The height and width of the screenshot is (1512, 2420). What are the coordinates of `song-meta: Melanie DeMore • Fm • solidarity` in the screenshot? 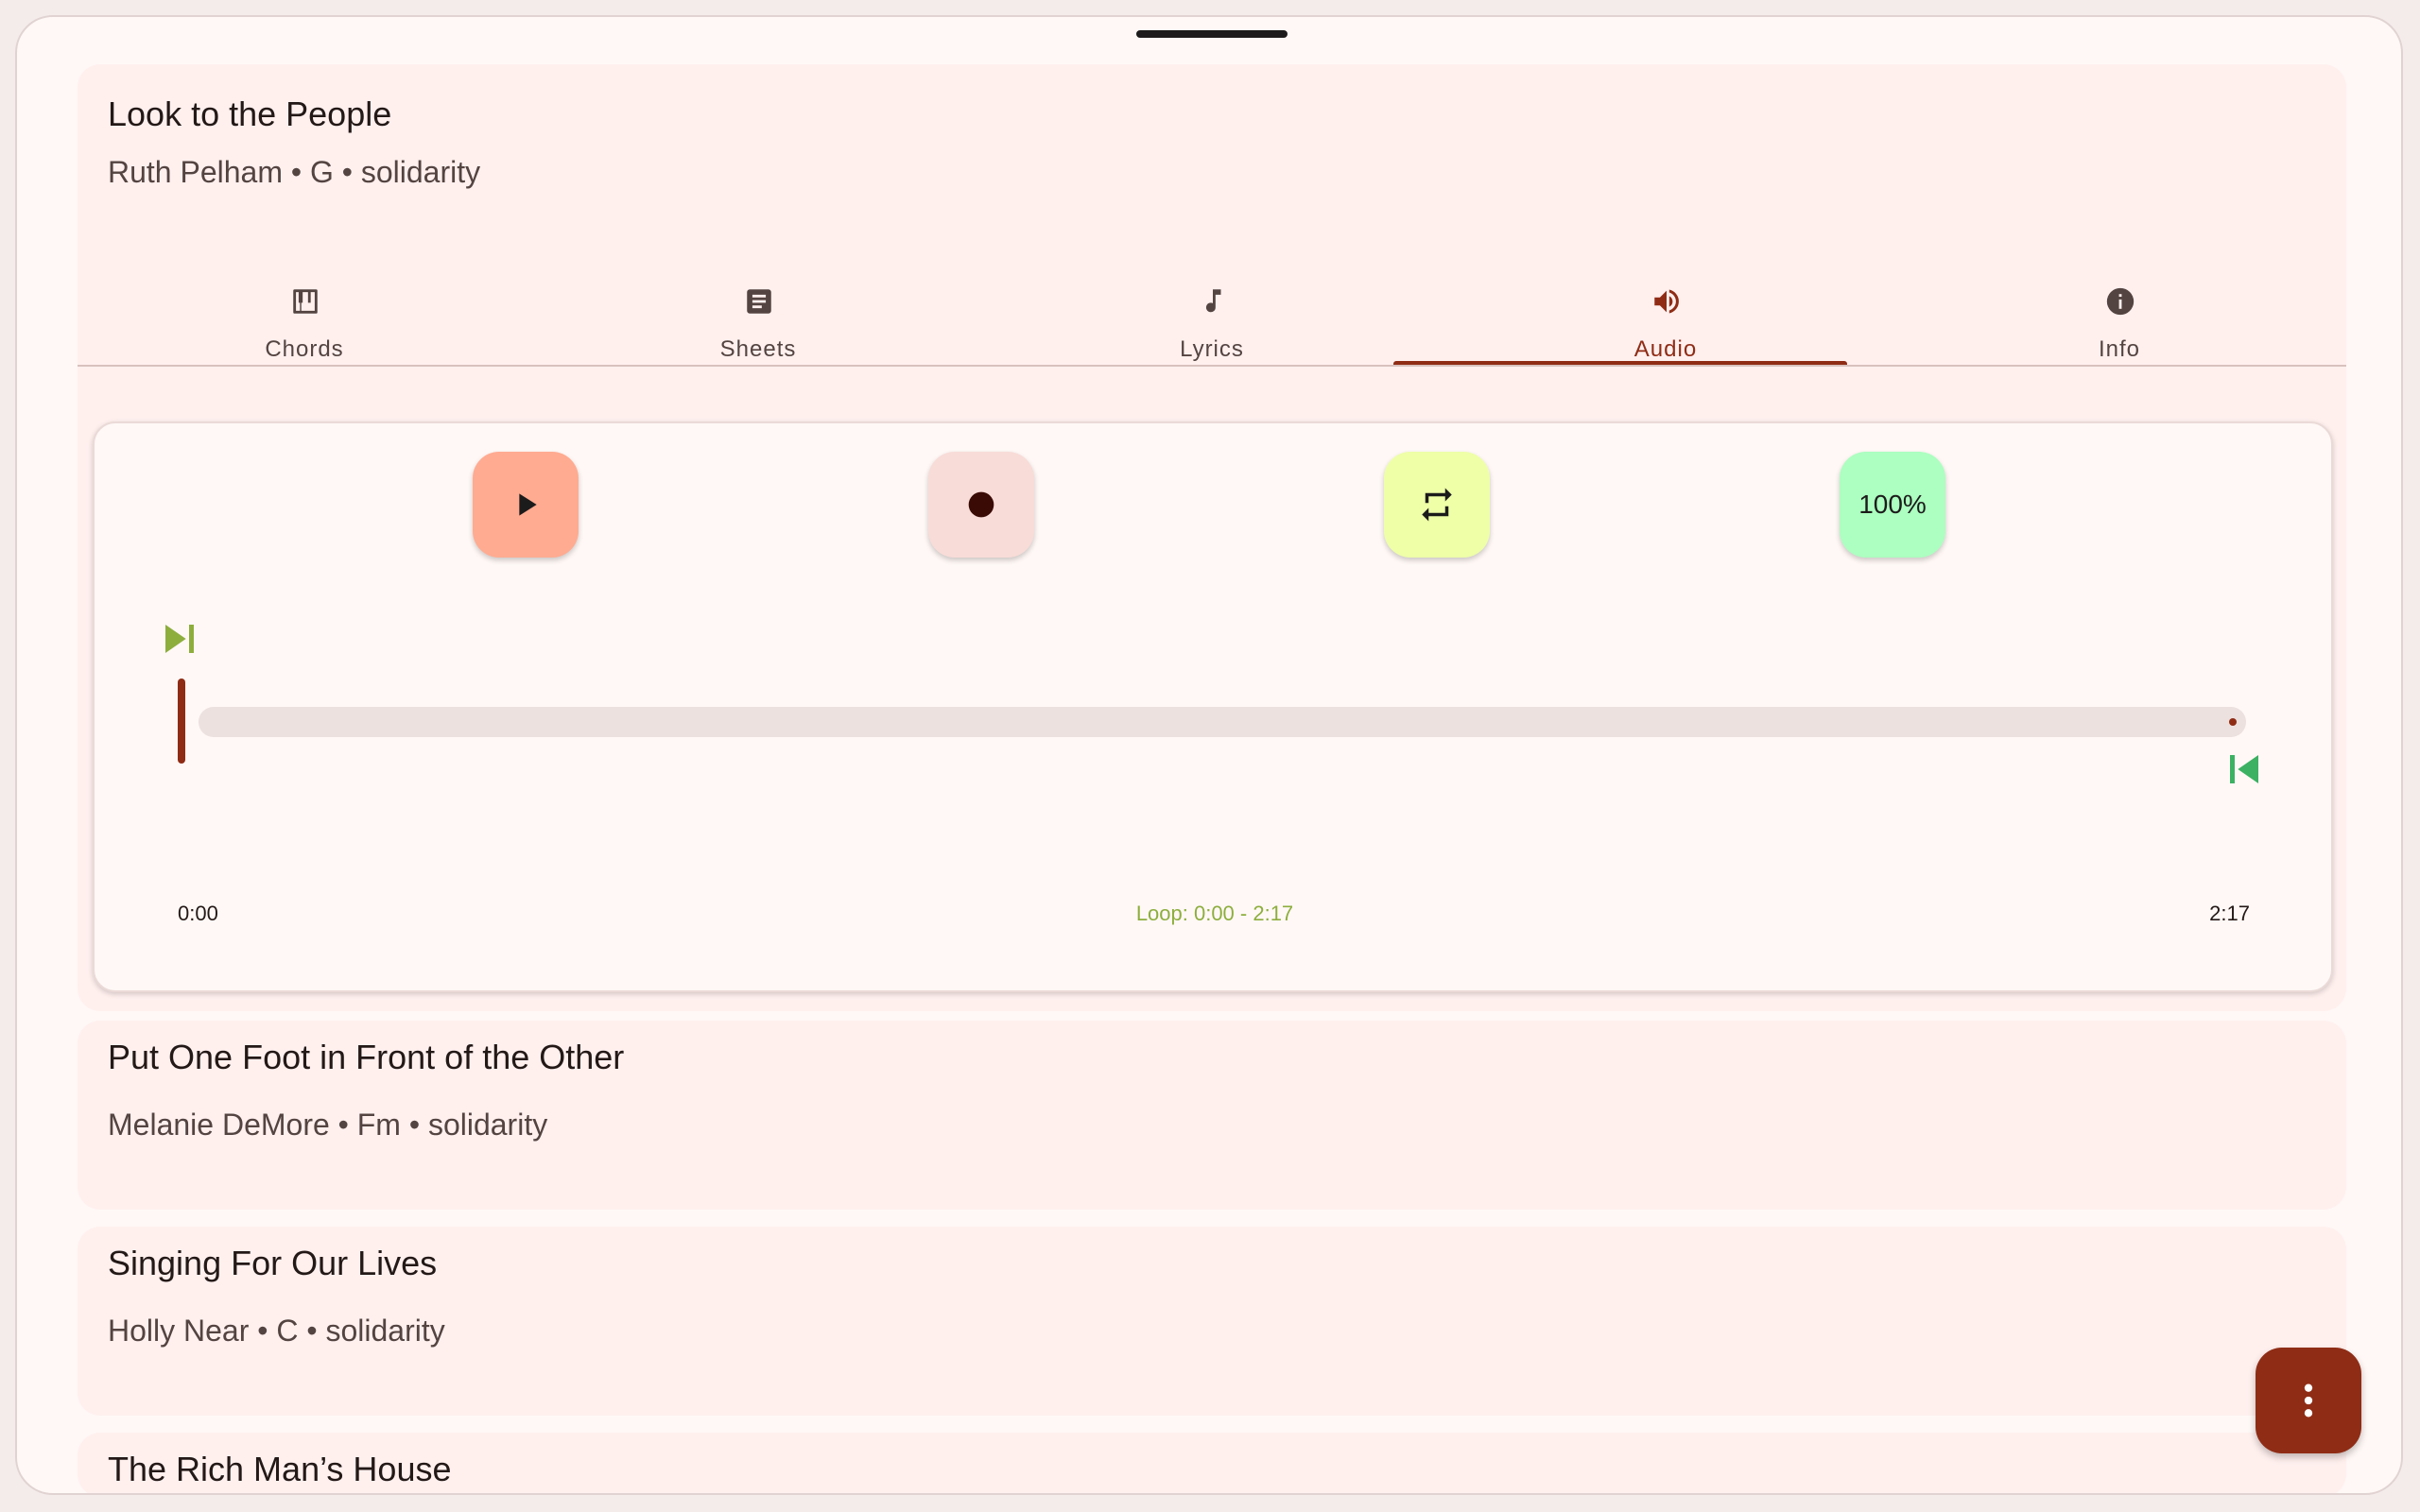 It's located at (328, 1125).